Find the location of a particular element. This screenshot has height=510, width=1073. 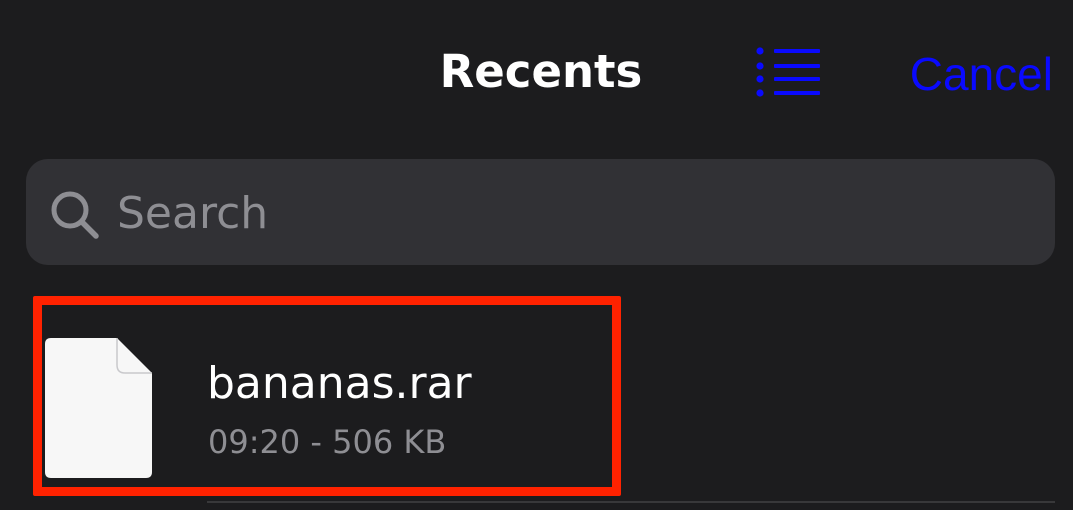

search-placeholder: Search is located at coordinates (193, 213).